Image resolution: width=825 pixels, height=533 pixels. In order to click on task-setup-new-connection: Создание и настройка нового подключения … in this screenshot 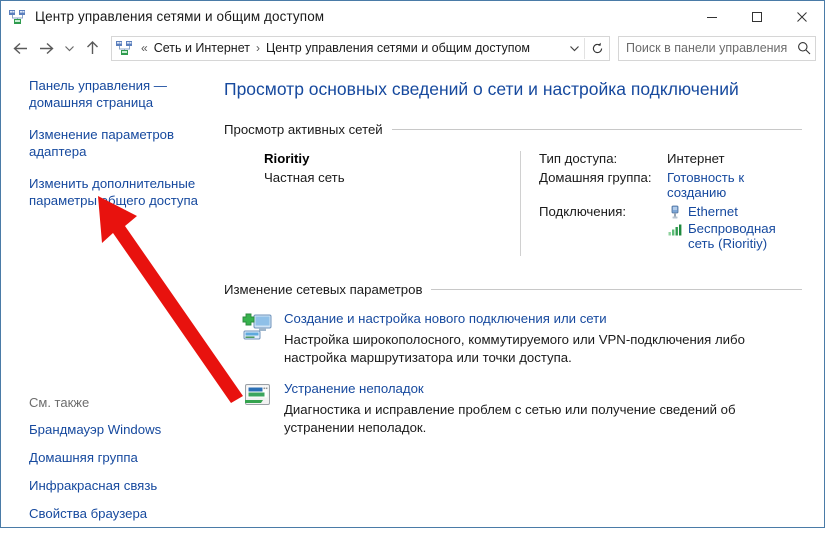, I will do `click(513, 338)`.